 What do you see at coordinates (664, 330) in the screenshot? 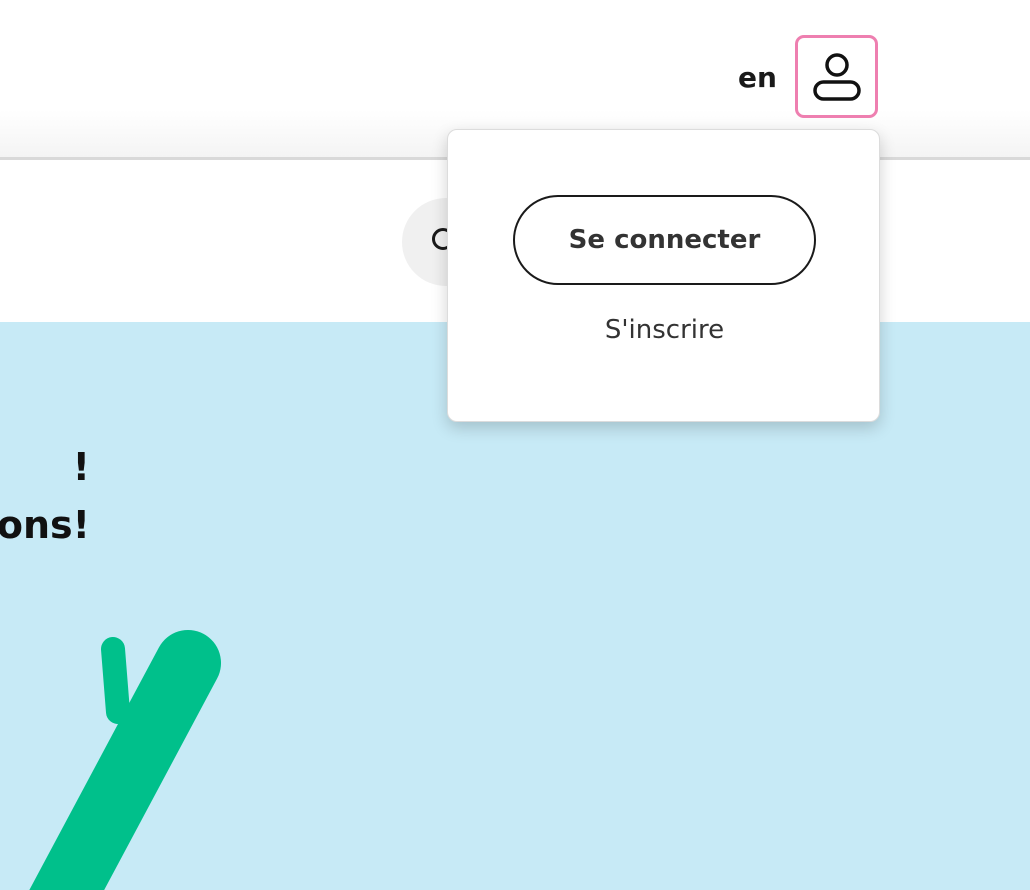
I see `signup-link: S'inscrire` at bounding box center [664, 330].